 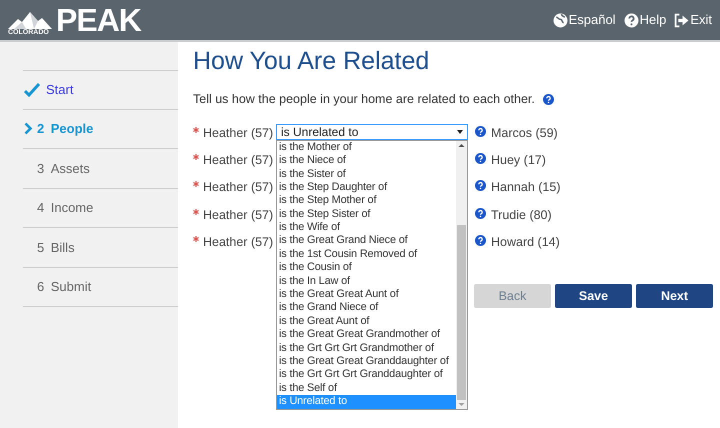 What do you see at coordinates (366, 174) in the screenshot?
I see `dropdown-option: is the Sister of` at bounding box center [366, 174].